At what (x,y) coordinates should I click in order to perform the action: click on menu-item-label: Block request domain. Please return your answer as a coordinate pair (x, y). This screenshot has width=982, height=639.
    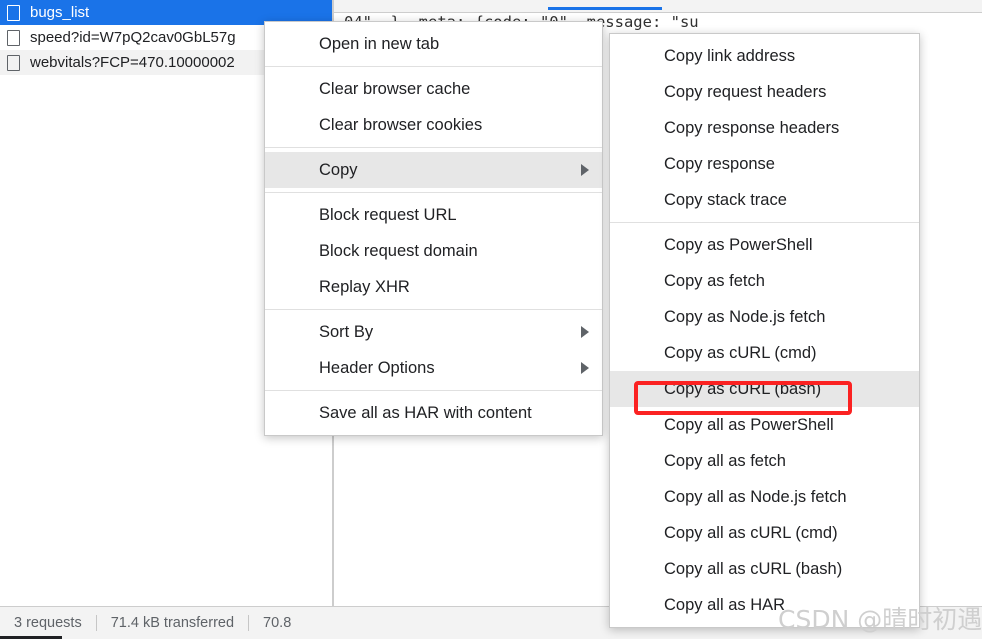
    Looking at the image, I should click on (398, 250).